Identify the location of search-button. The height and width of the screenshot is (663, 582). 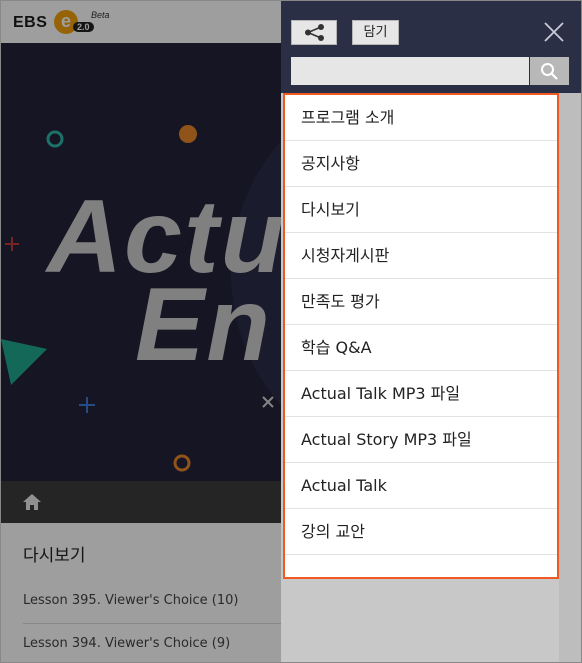
(549, 71).